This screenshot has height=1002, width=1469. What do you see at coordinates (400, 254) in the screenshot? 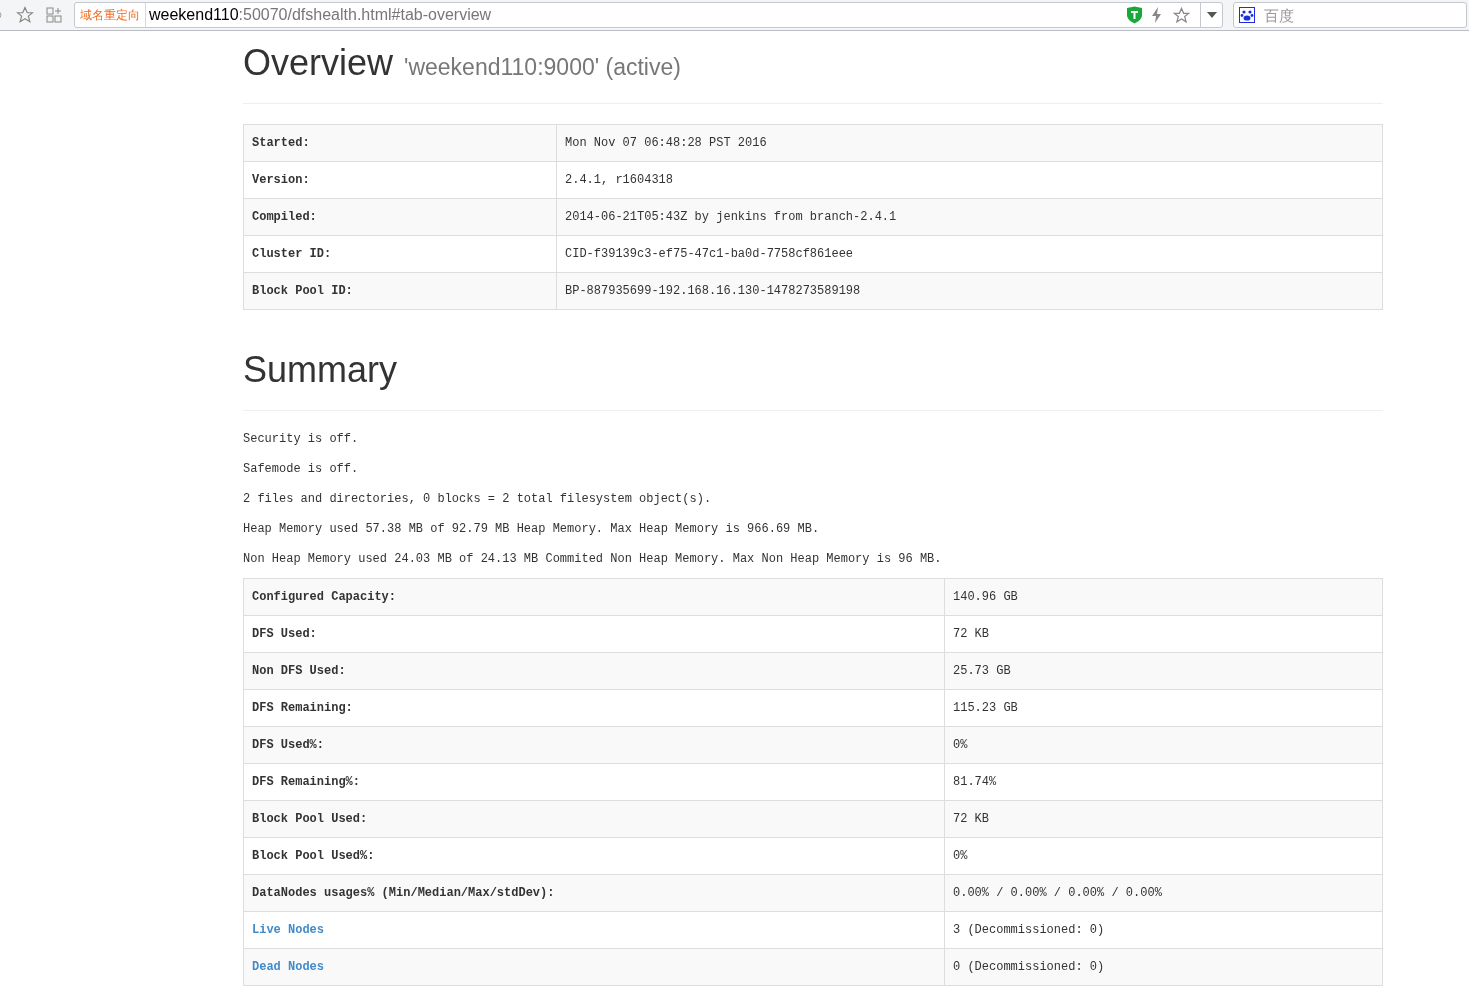
I see `label-cell: Cluster ID:` at bounding box center [400, 254].